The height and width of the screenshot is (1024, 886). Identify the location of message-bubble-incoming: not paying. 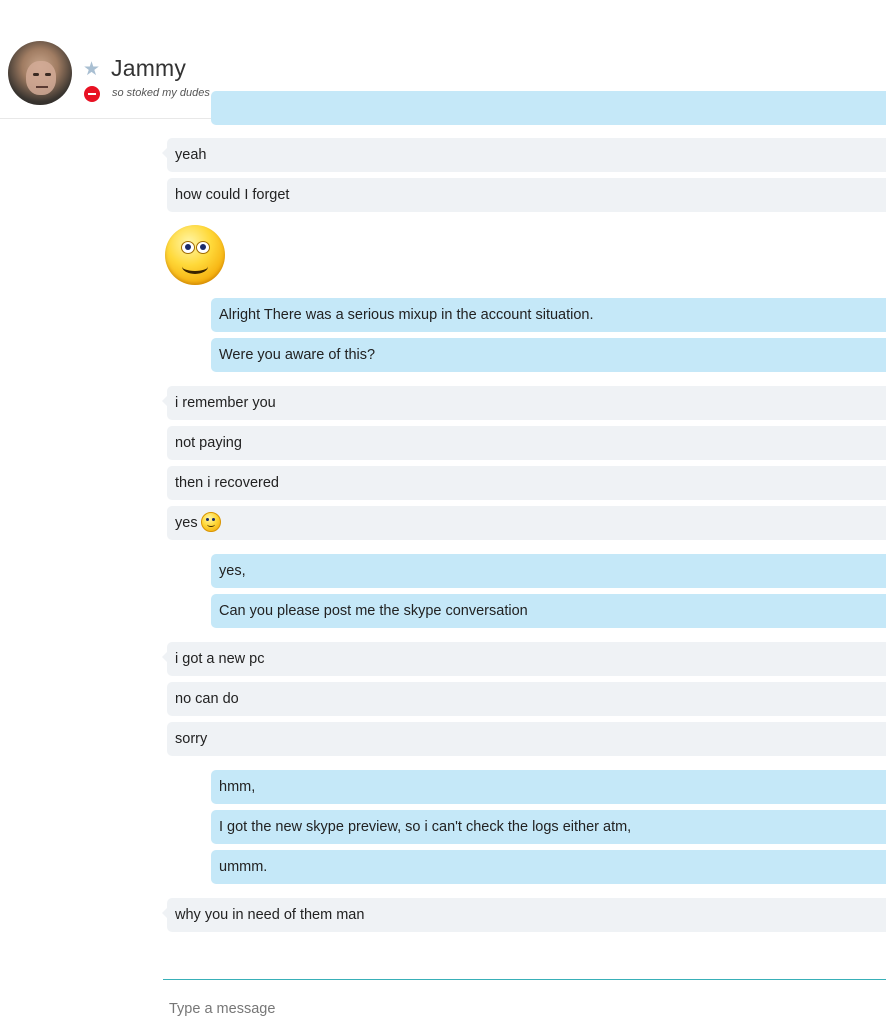
(526, 443).